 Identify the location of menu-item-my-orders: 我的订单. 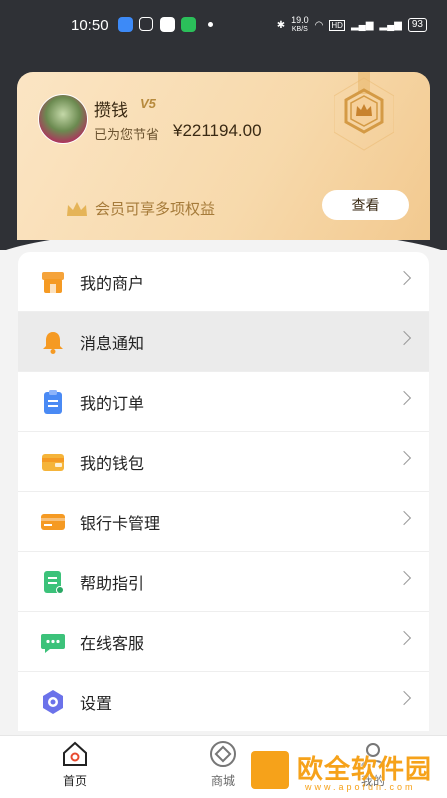
(223, 402).